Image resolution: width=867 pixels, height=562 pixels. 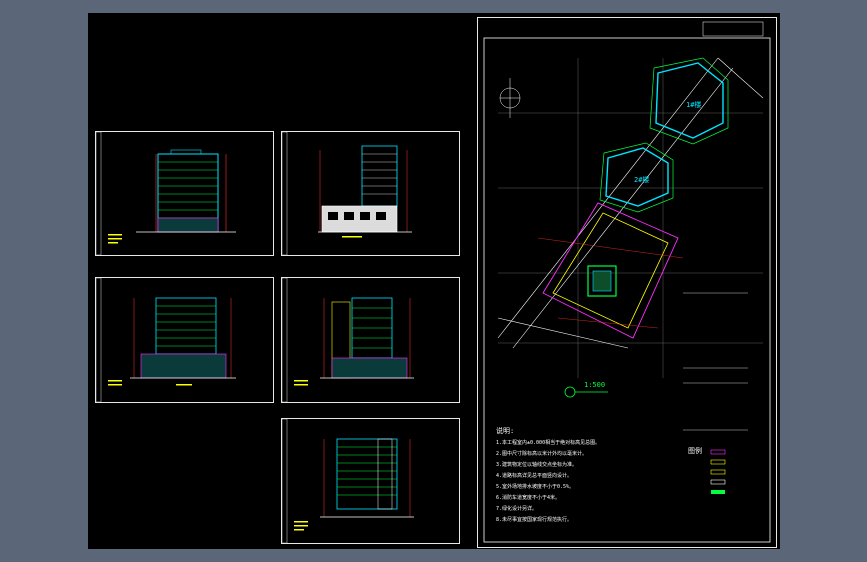 What do you see at coordinates (695, 451) in the screenshot?
I see `legend-title: 图例` at bounding box center [695, 451].